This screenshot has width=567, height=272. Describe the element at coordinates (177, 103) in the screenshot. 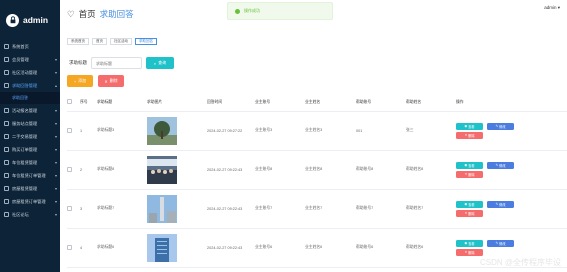

I see `col-header: 求助图片` at that location.